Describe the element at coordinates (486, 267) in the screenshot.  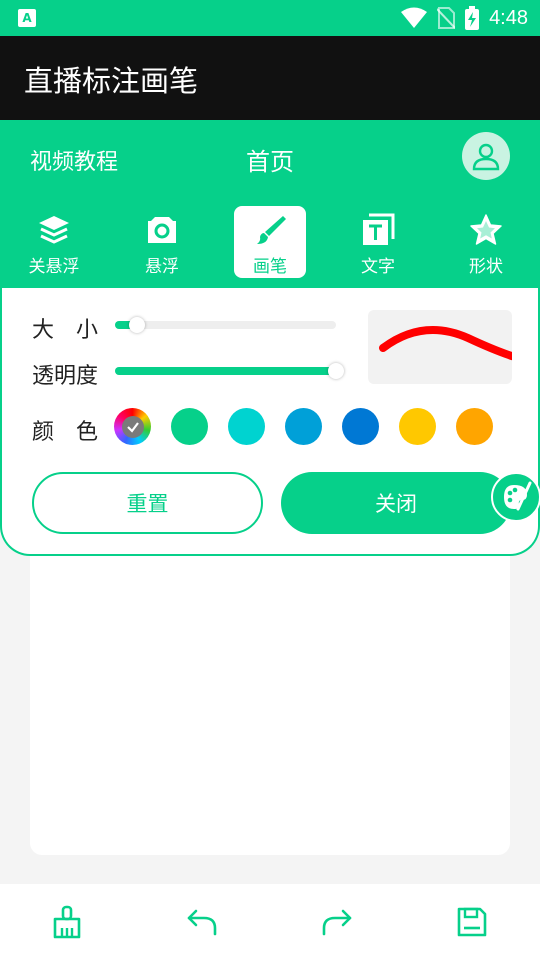
I see `tool-label: 形状` at that location.